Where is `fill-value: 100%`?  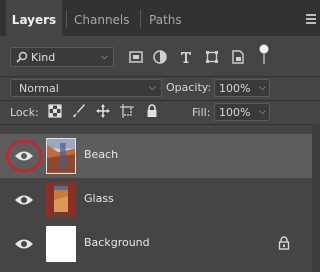 fill-value: 100% is located at coordinates (235, 112).